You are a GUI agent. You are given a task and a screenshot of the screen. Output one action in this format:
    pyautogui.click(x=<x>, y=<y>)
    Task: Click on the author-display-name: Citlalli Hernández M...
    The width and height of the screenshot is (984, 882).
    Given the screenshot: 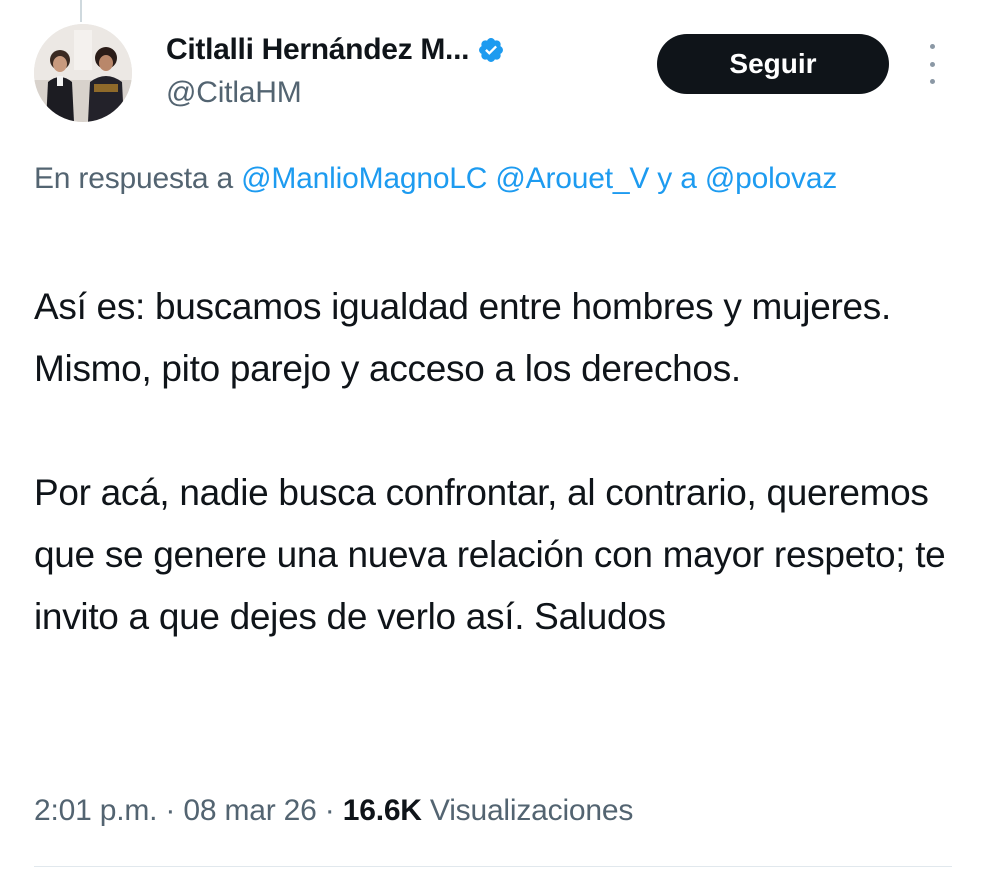 What is the action you would take?
    pyautogui.click(x=317, y=50)
    